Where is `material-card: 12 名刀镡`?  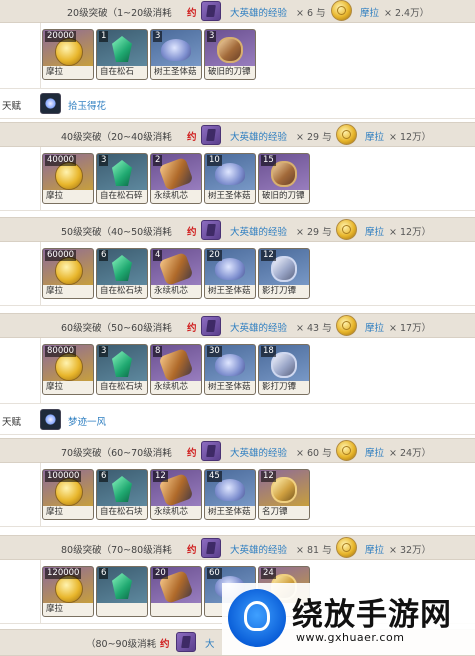 material-card: 12 名刀镡 is located at coordinates (284, 494).